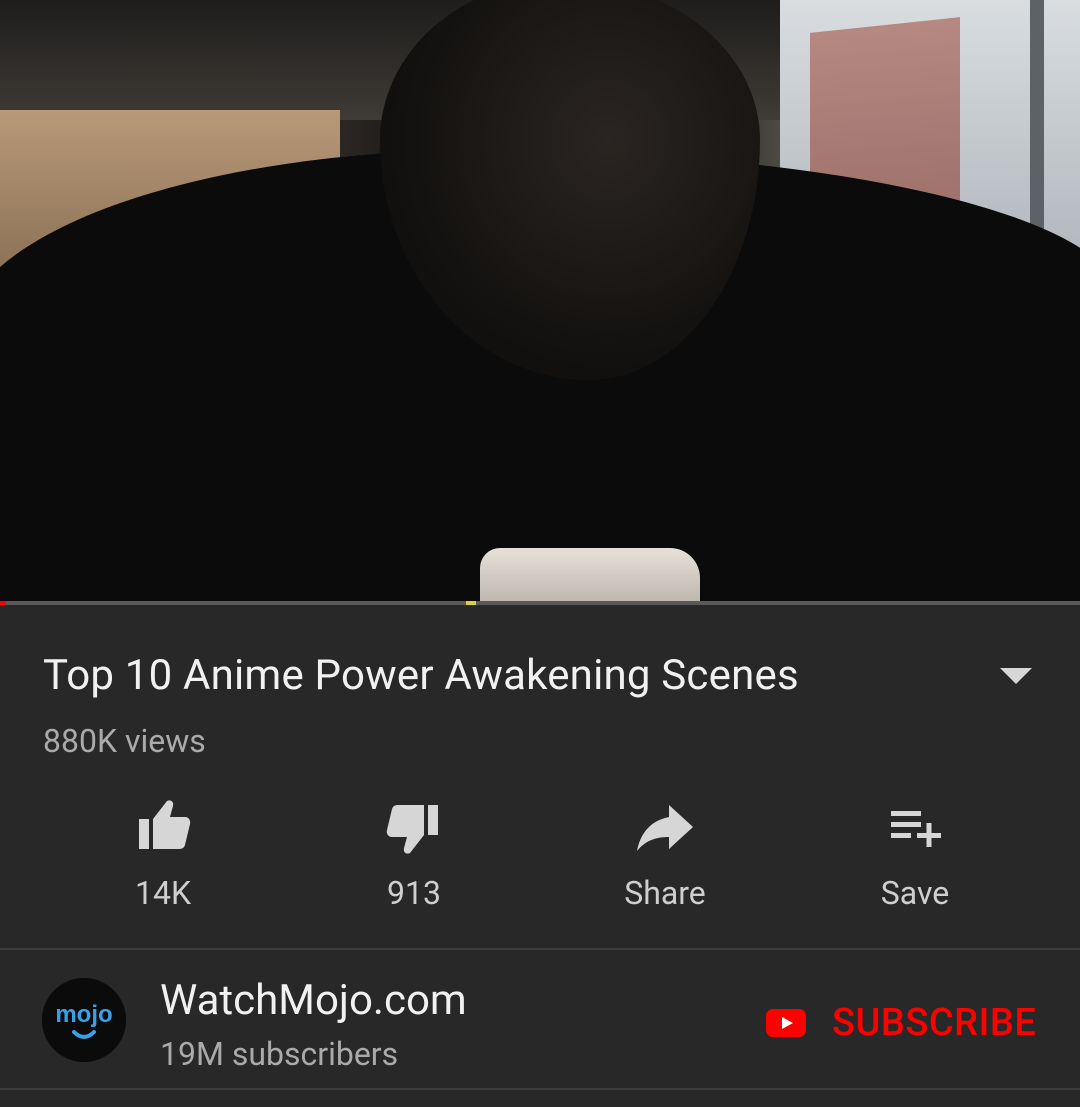  I want to click on share-button: Share, so click(665, 857).